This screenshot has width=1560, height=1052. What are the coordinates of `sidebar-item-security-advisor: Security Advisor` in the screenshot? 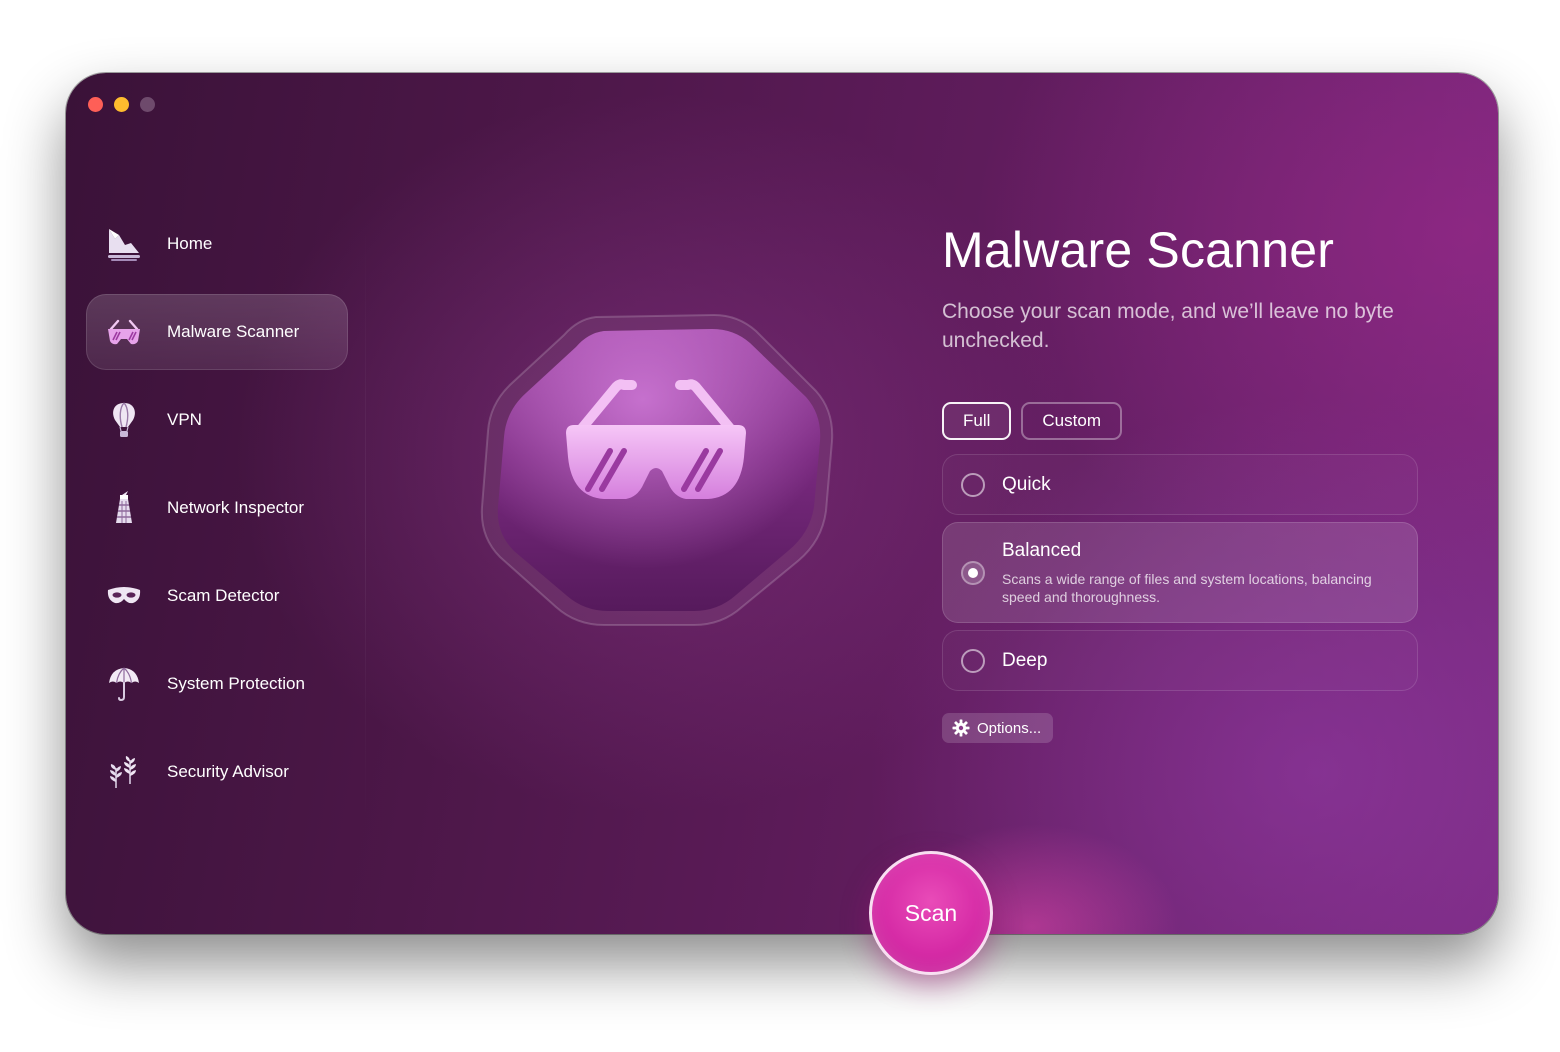 It's located at (217, 772).